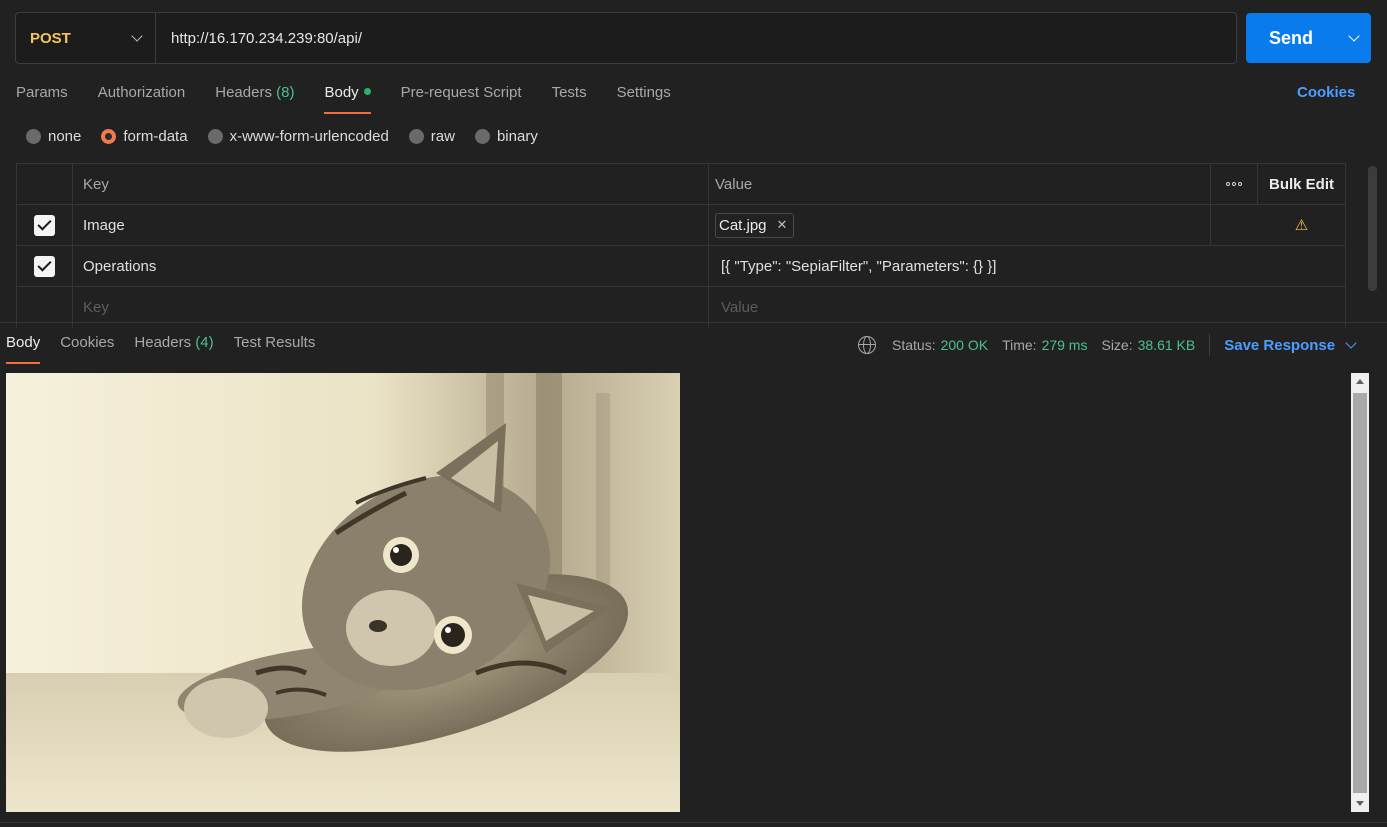 The width and height of the screenshot is (1387, 827). I want to click on radio-urlencoded: x-www-form-urlencoded, so click(298, 136).